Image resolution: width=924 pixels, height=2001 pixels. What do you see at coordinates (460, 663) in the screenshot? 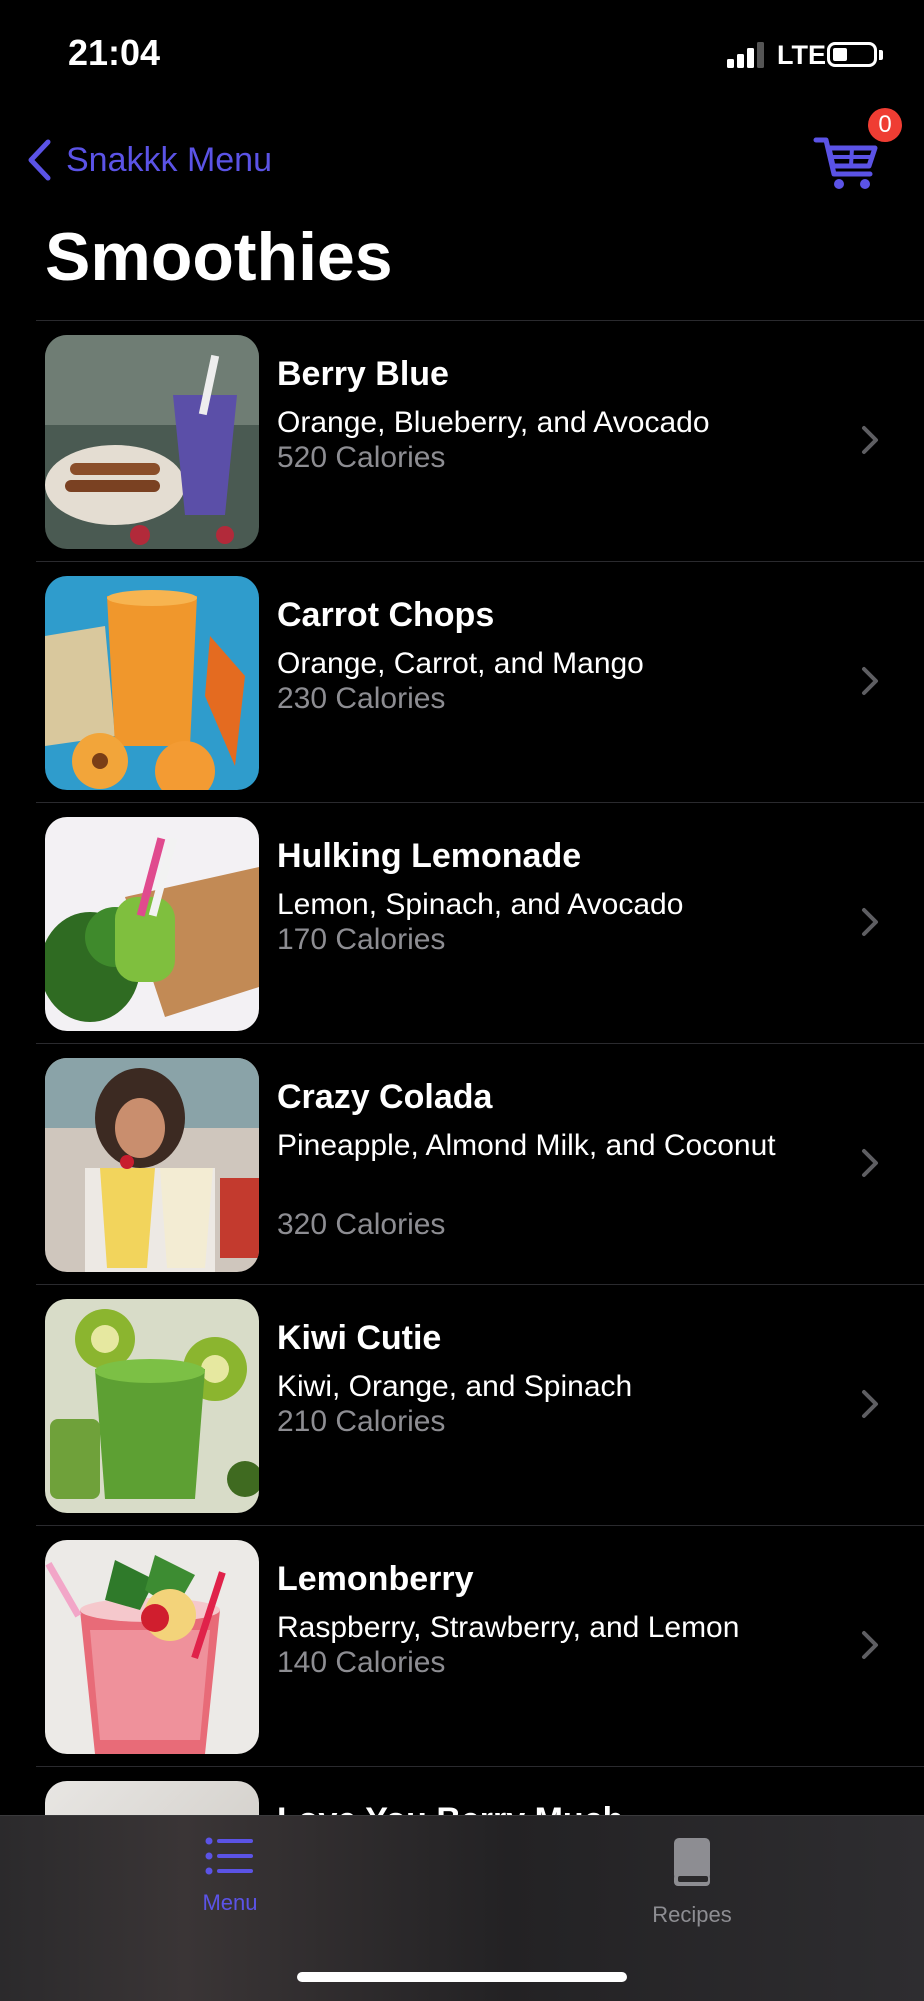
I see `smoothie-ingredients: Orange, Carrot, and Mango` at bounding box center [460, 663].